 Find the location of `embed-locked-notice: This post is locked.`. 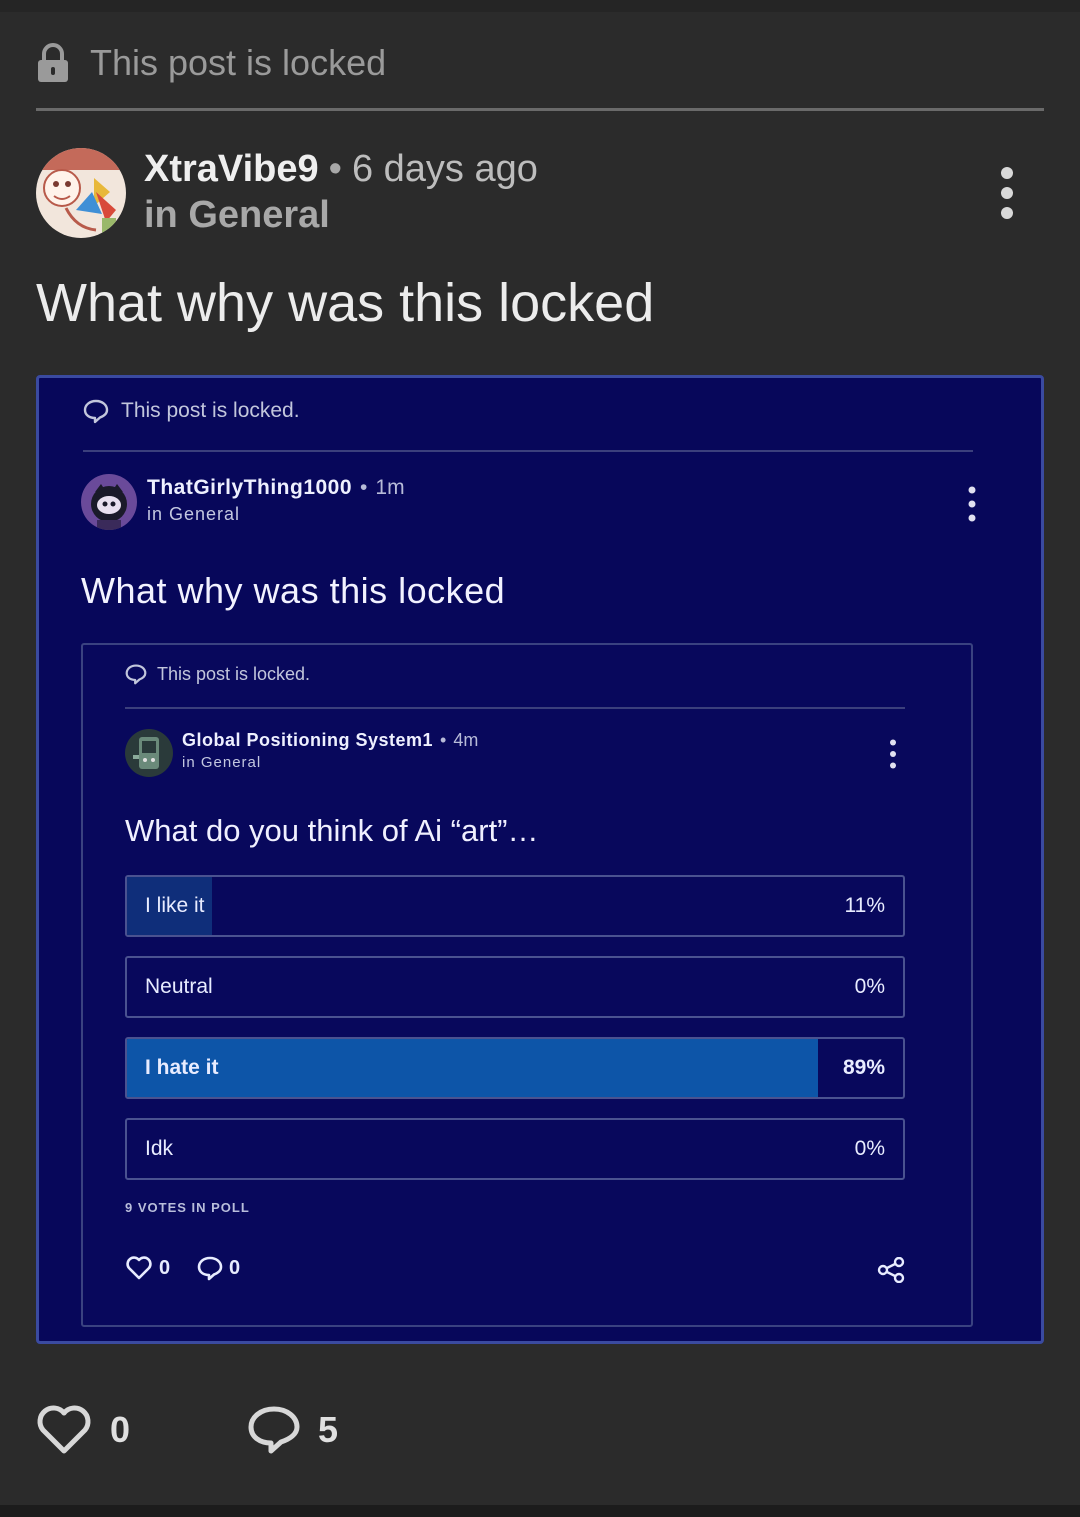

embed-locked-notice: This post is locked. is located at coordinates (191, 411).